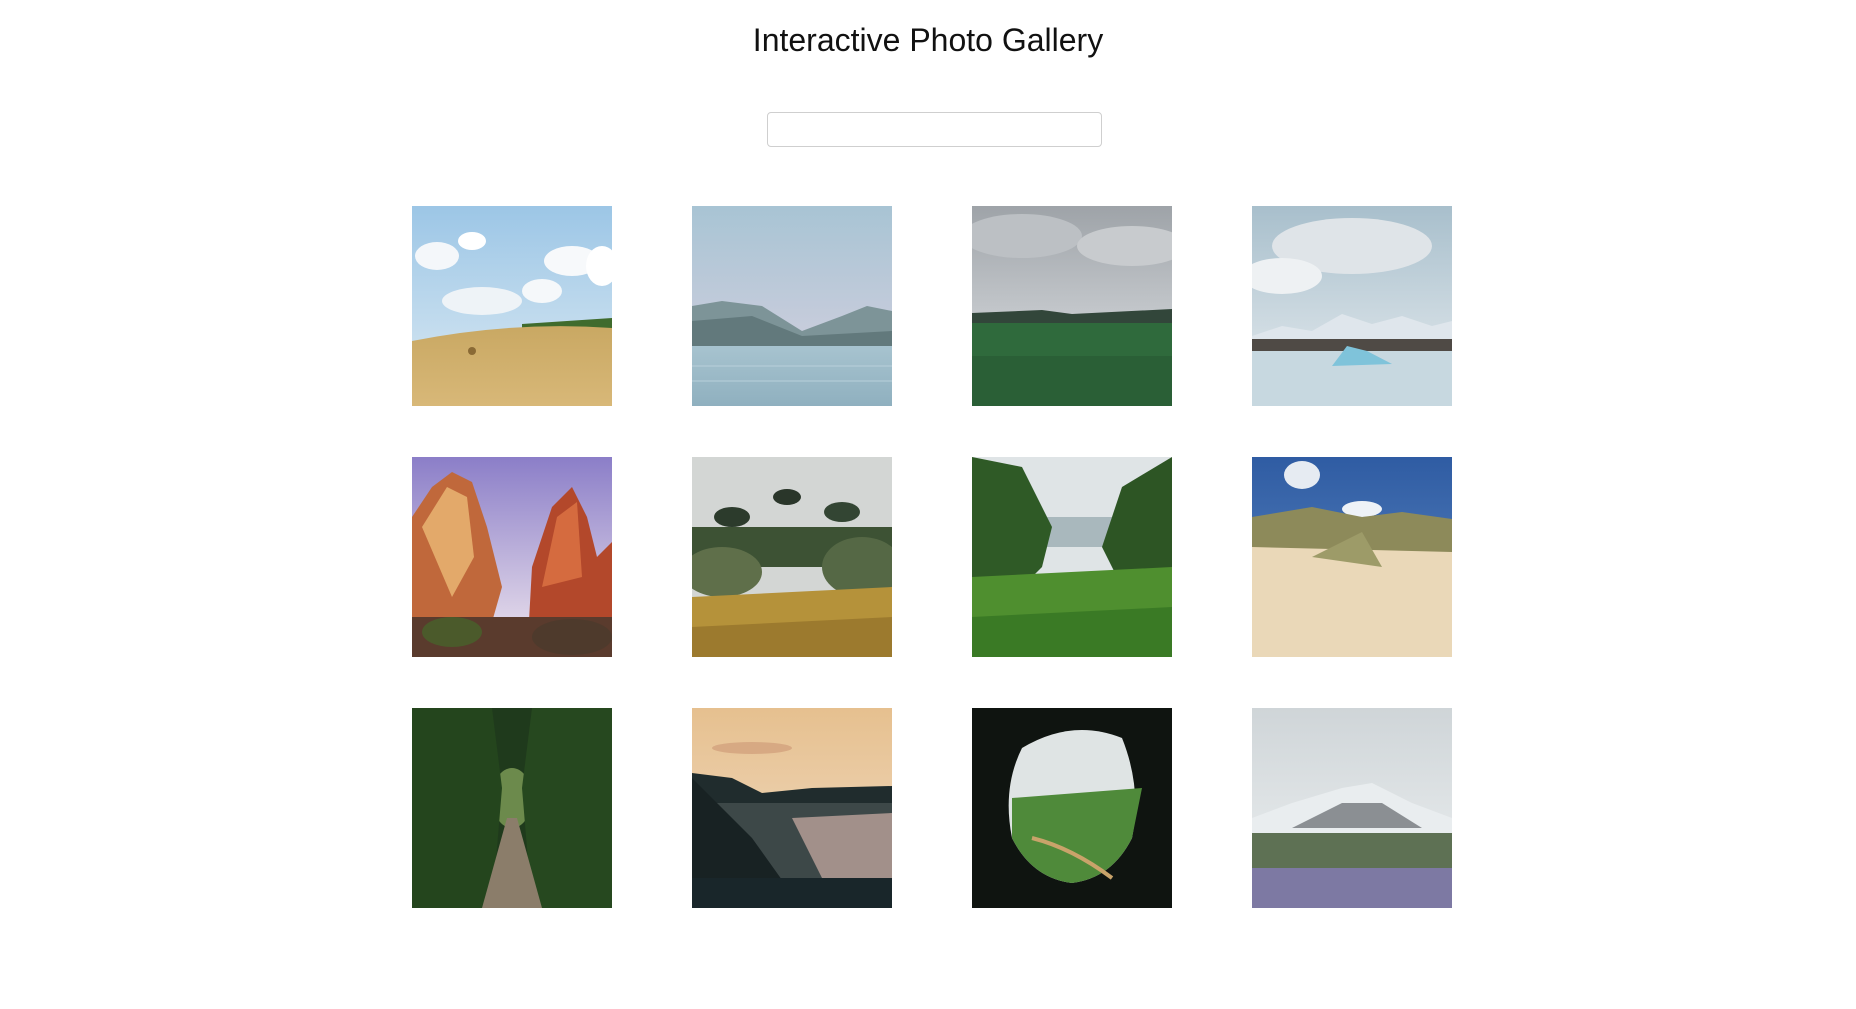 Image resolution: width=1856 pixels, height=1009 pixels. I want to click on photo-green-meadow, so click(1072, 306).